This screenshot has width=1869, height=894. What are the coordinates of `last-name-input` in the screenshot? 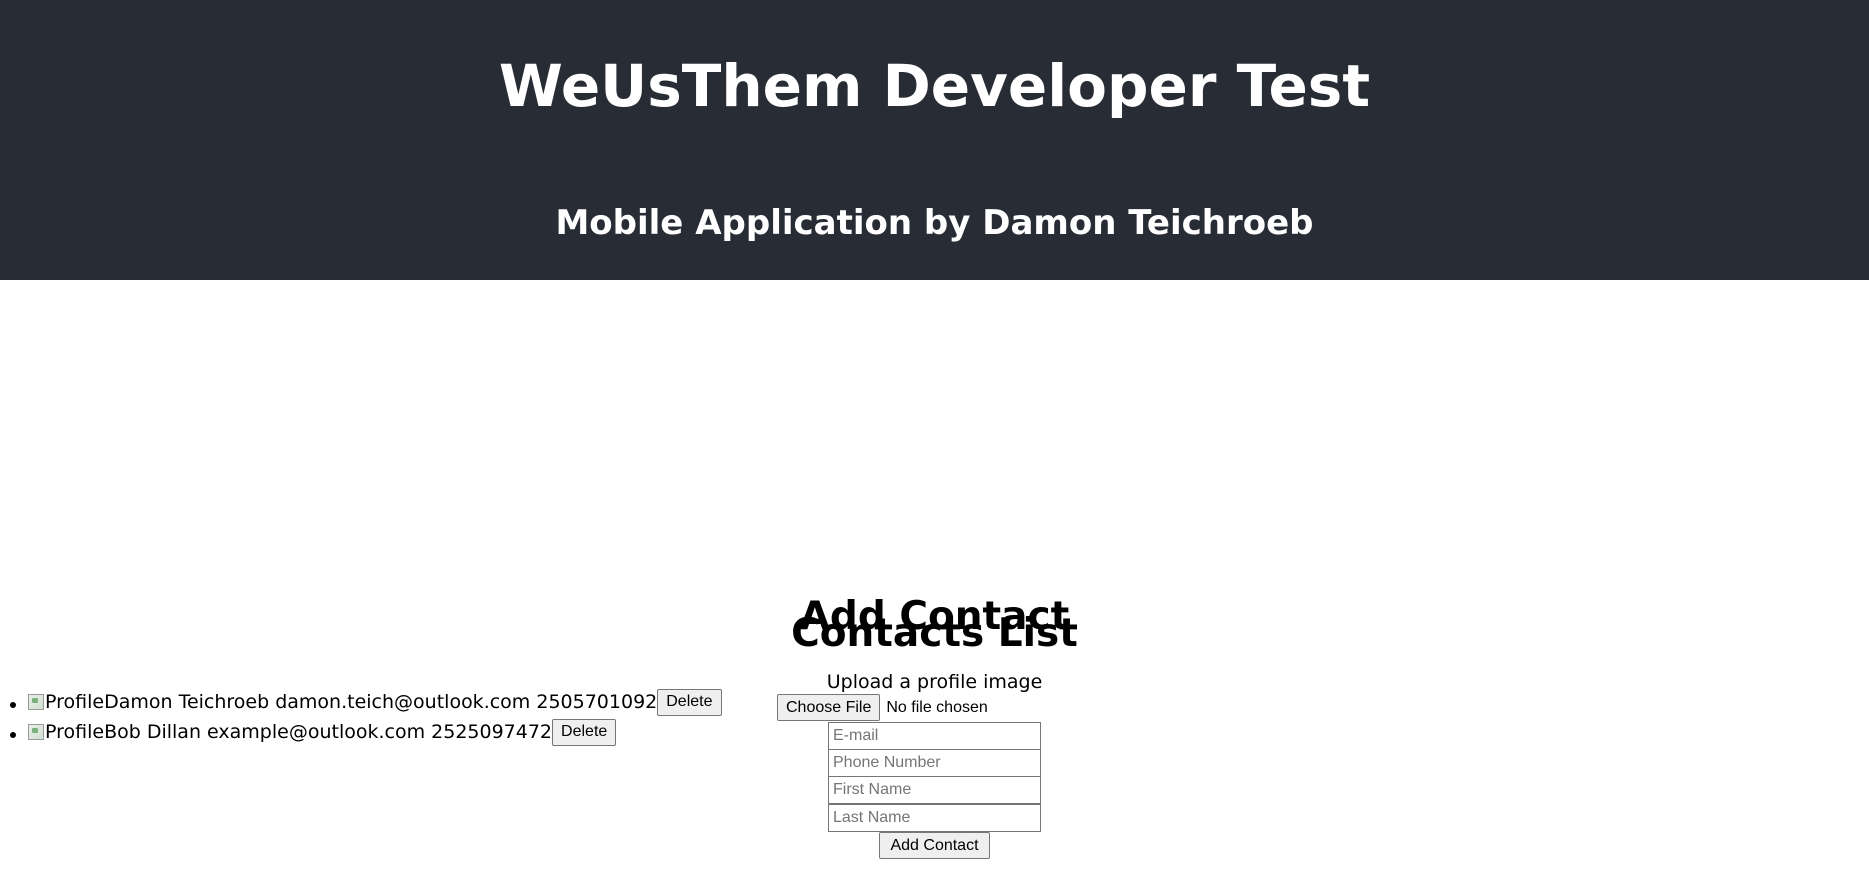 It's located at (934, 818).